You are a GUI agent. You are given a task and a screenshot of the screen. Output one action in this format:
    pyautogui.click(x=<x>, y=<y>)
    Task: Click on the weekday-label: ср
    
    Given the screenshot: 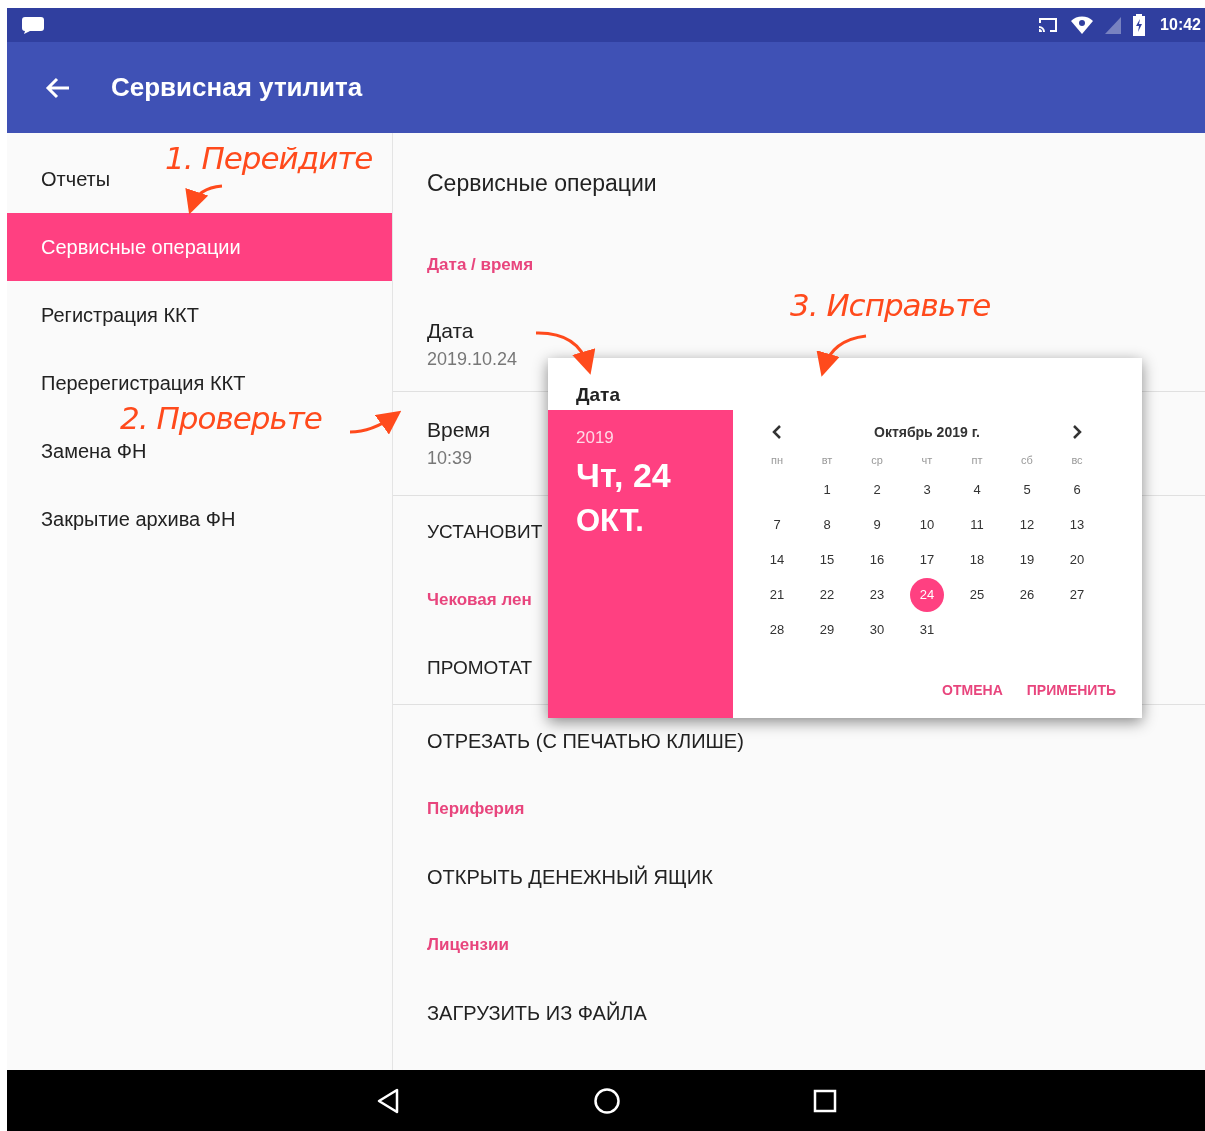 What is the action you would take?
    pyautogui.click(x=877, y=460)
    